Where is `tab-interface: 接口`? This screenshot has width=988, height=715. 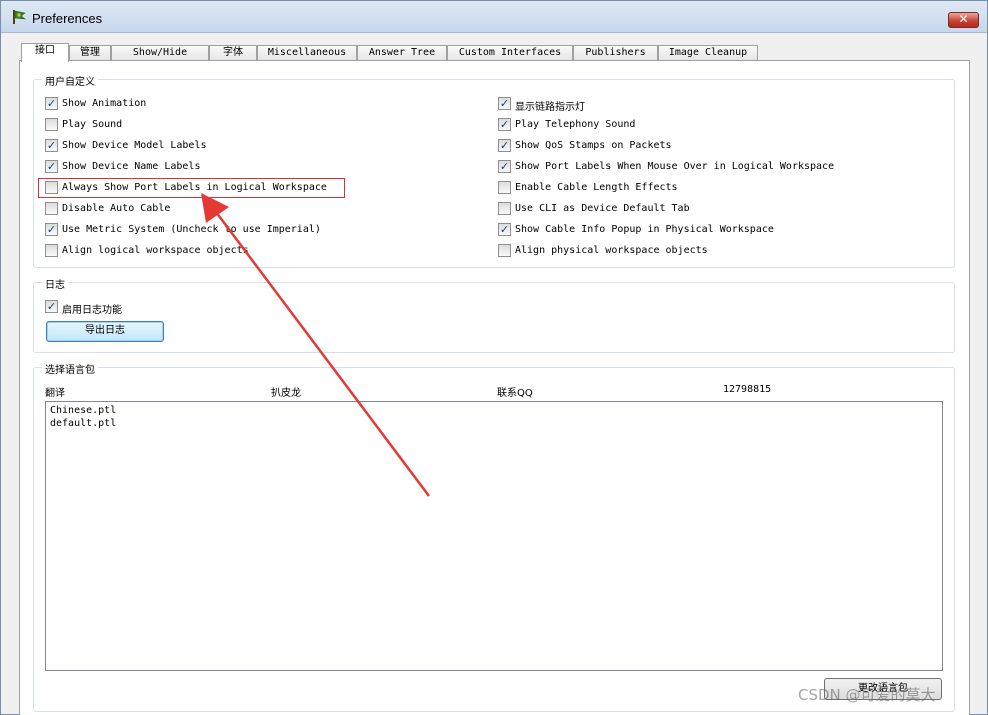
tab-interface: 接口 is located at coordinates (45, 52).